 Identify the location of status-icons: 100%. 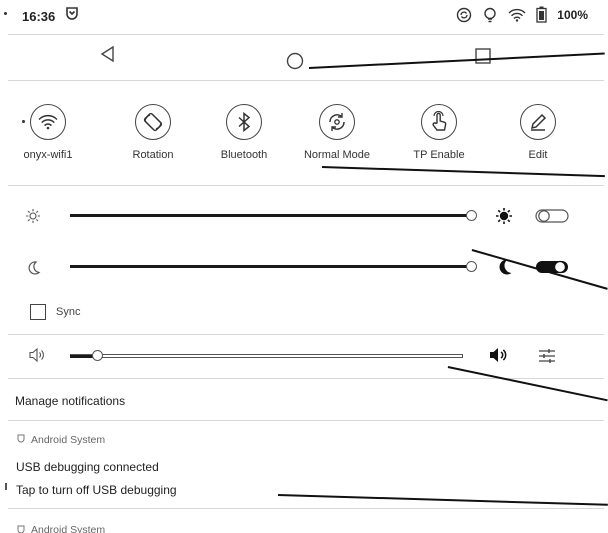
(522, 14).